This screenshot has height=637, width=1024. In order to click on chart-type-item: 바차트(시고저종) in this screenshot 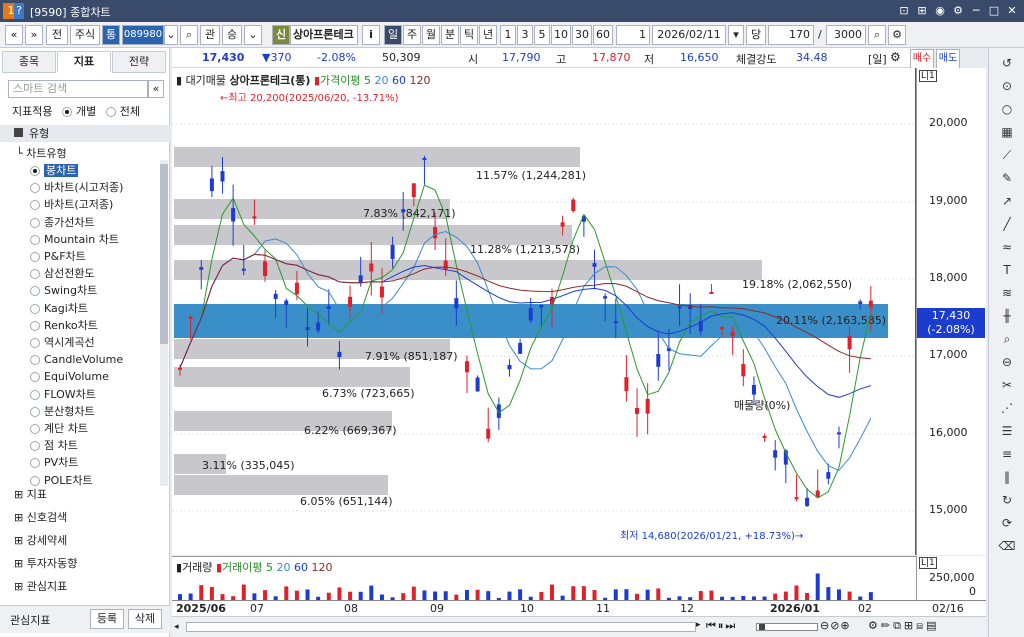, I will do `click(94, 187)`.